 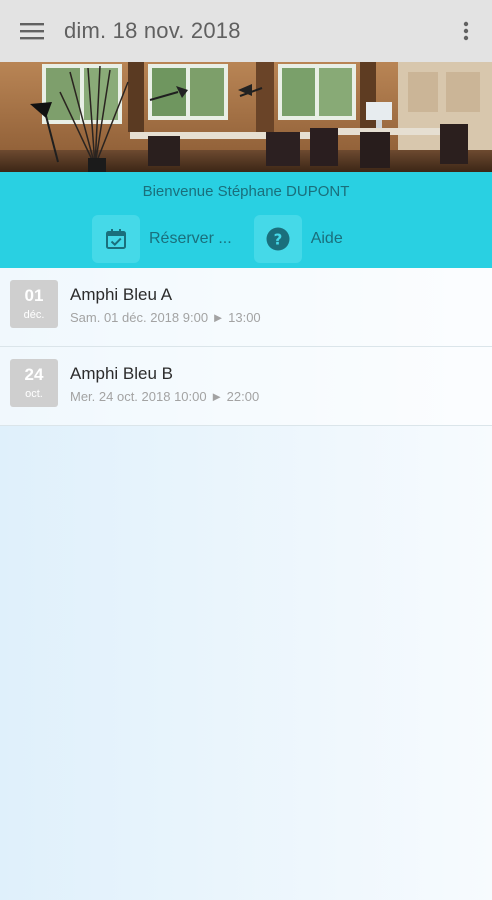 What do you see at coordinates (165, 317) in the screenshot?
I see `booking-time: Sam. 01 déc. 2018 9:00 ► 13:00` at bounding box center [165, 317].